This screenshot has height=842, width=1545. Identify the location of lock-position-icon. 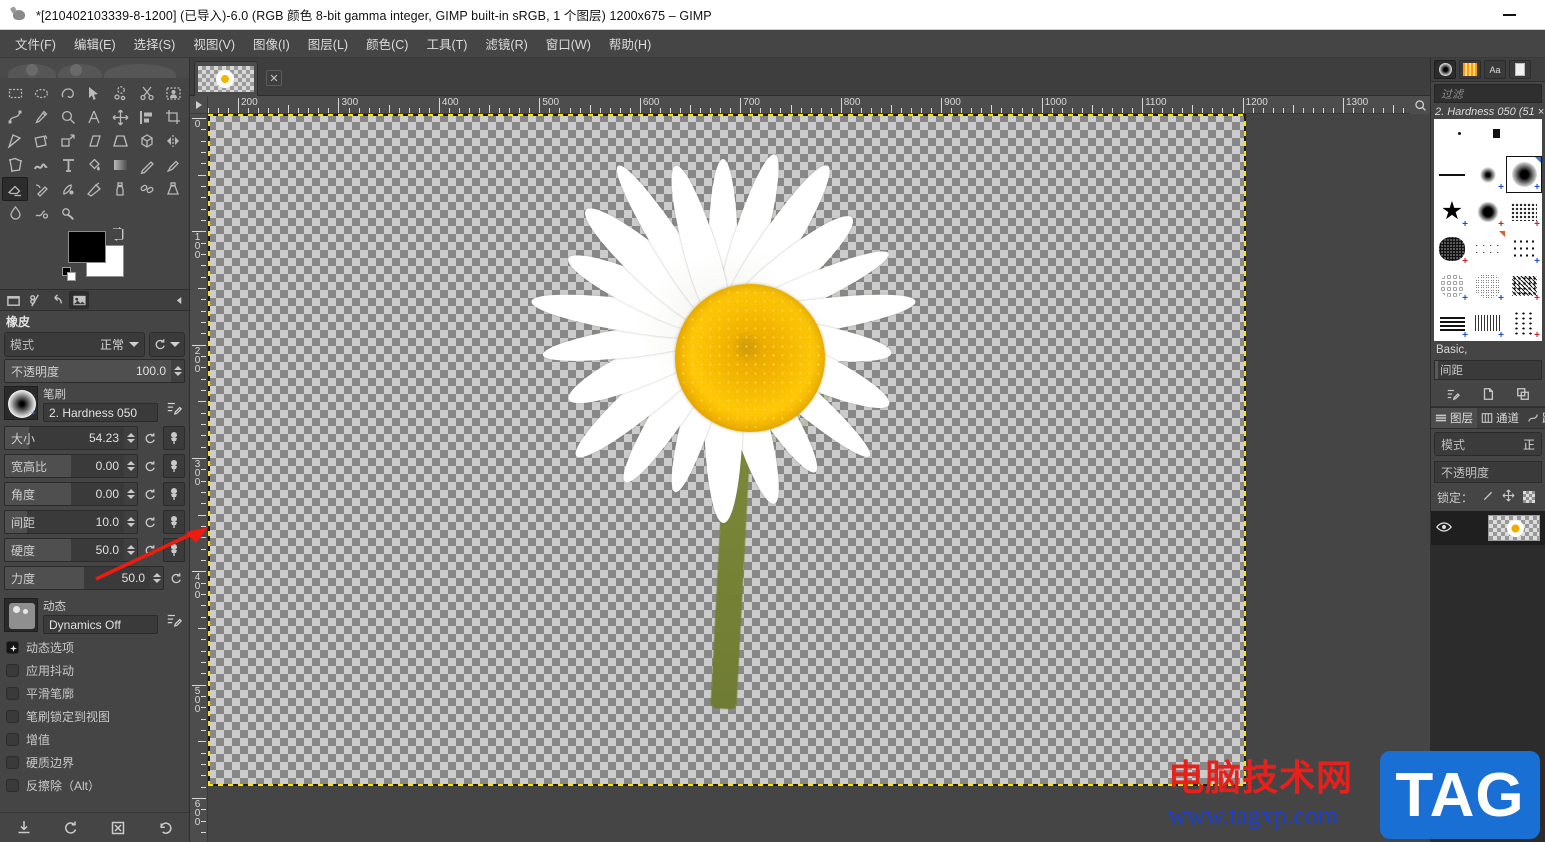
(1508, 497).